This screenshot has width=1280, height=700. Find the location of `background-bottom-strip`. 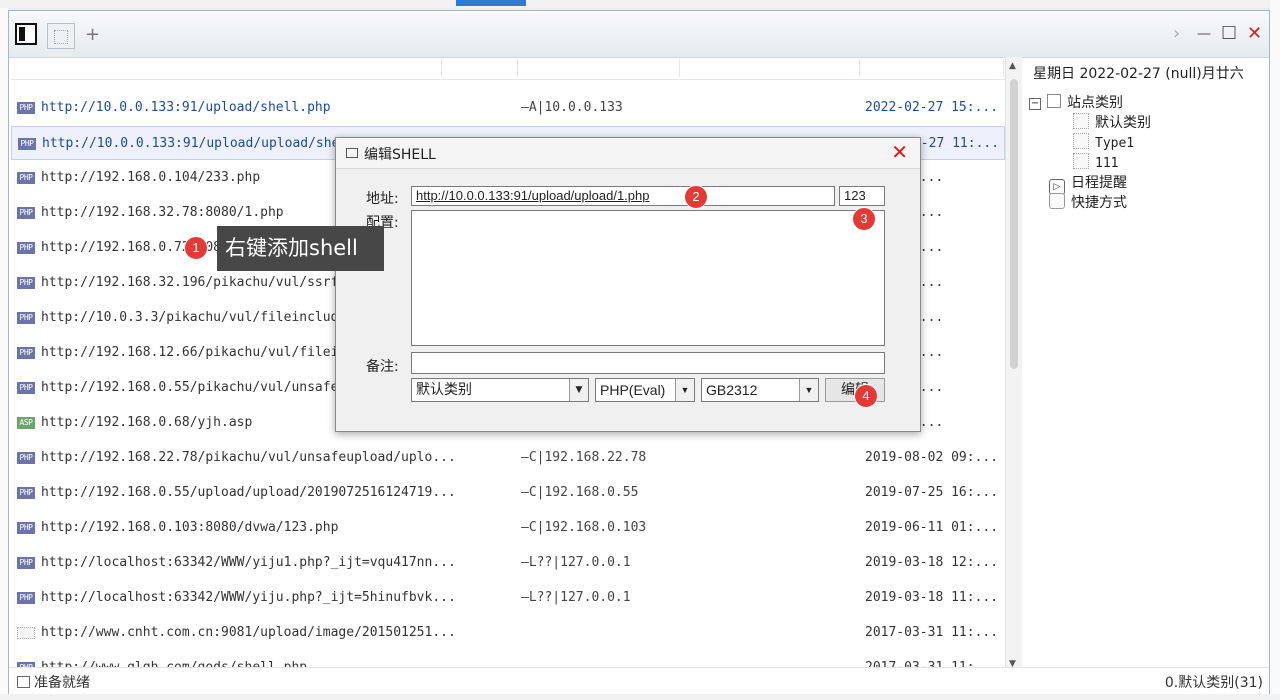

background-bottom-strip is located at coordinates (640, 697).